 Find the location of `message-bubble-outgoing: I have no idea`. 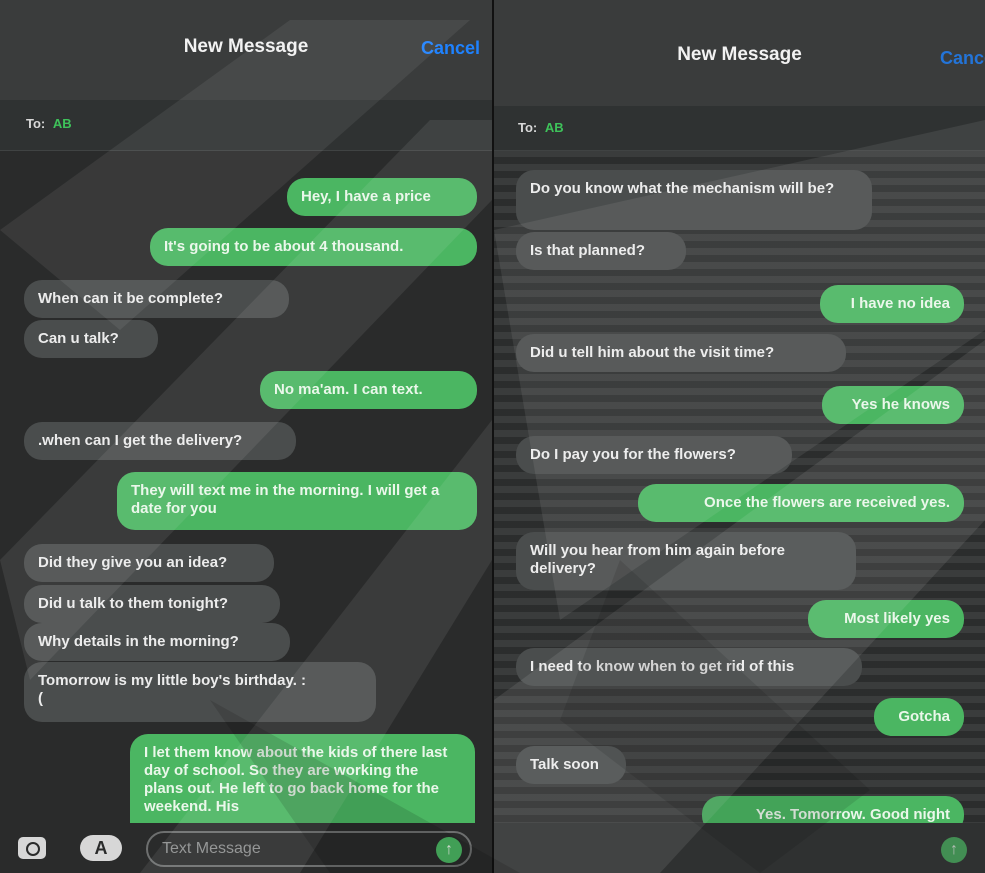

message-bubble-outgoing: I have no idea is located at coordinates (892, 304).